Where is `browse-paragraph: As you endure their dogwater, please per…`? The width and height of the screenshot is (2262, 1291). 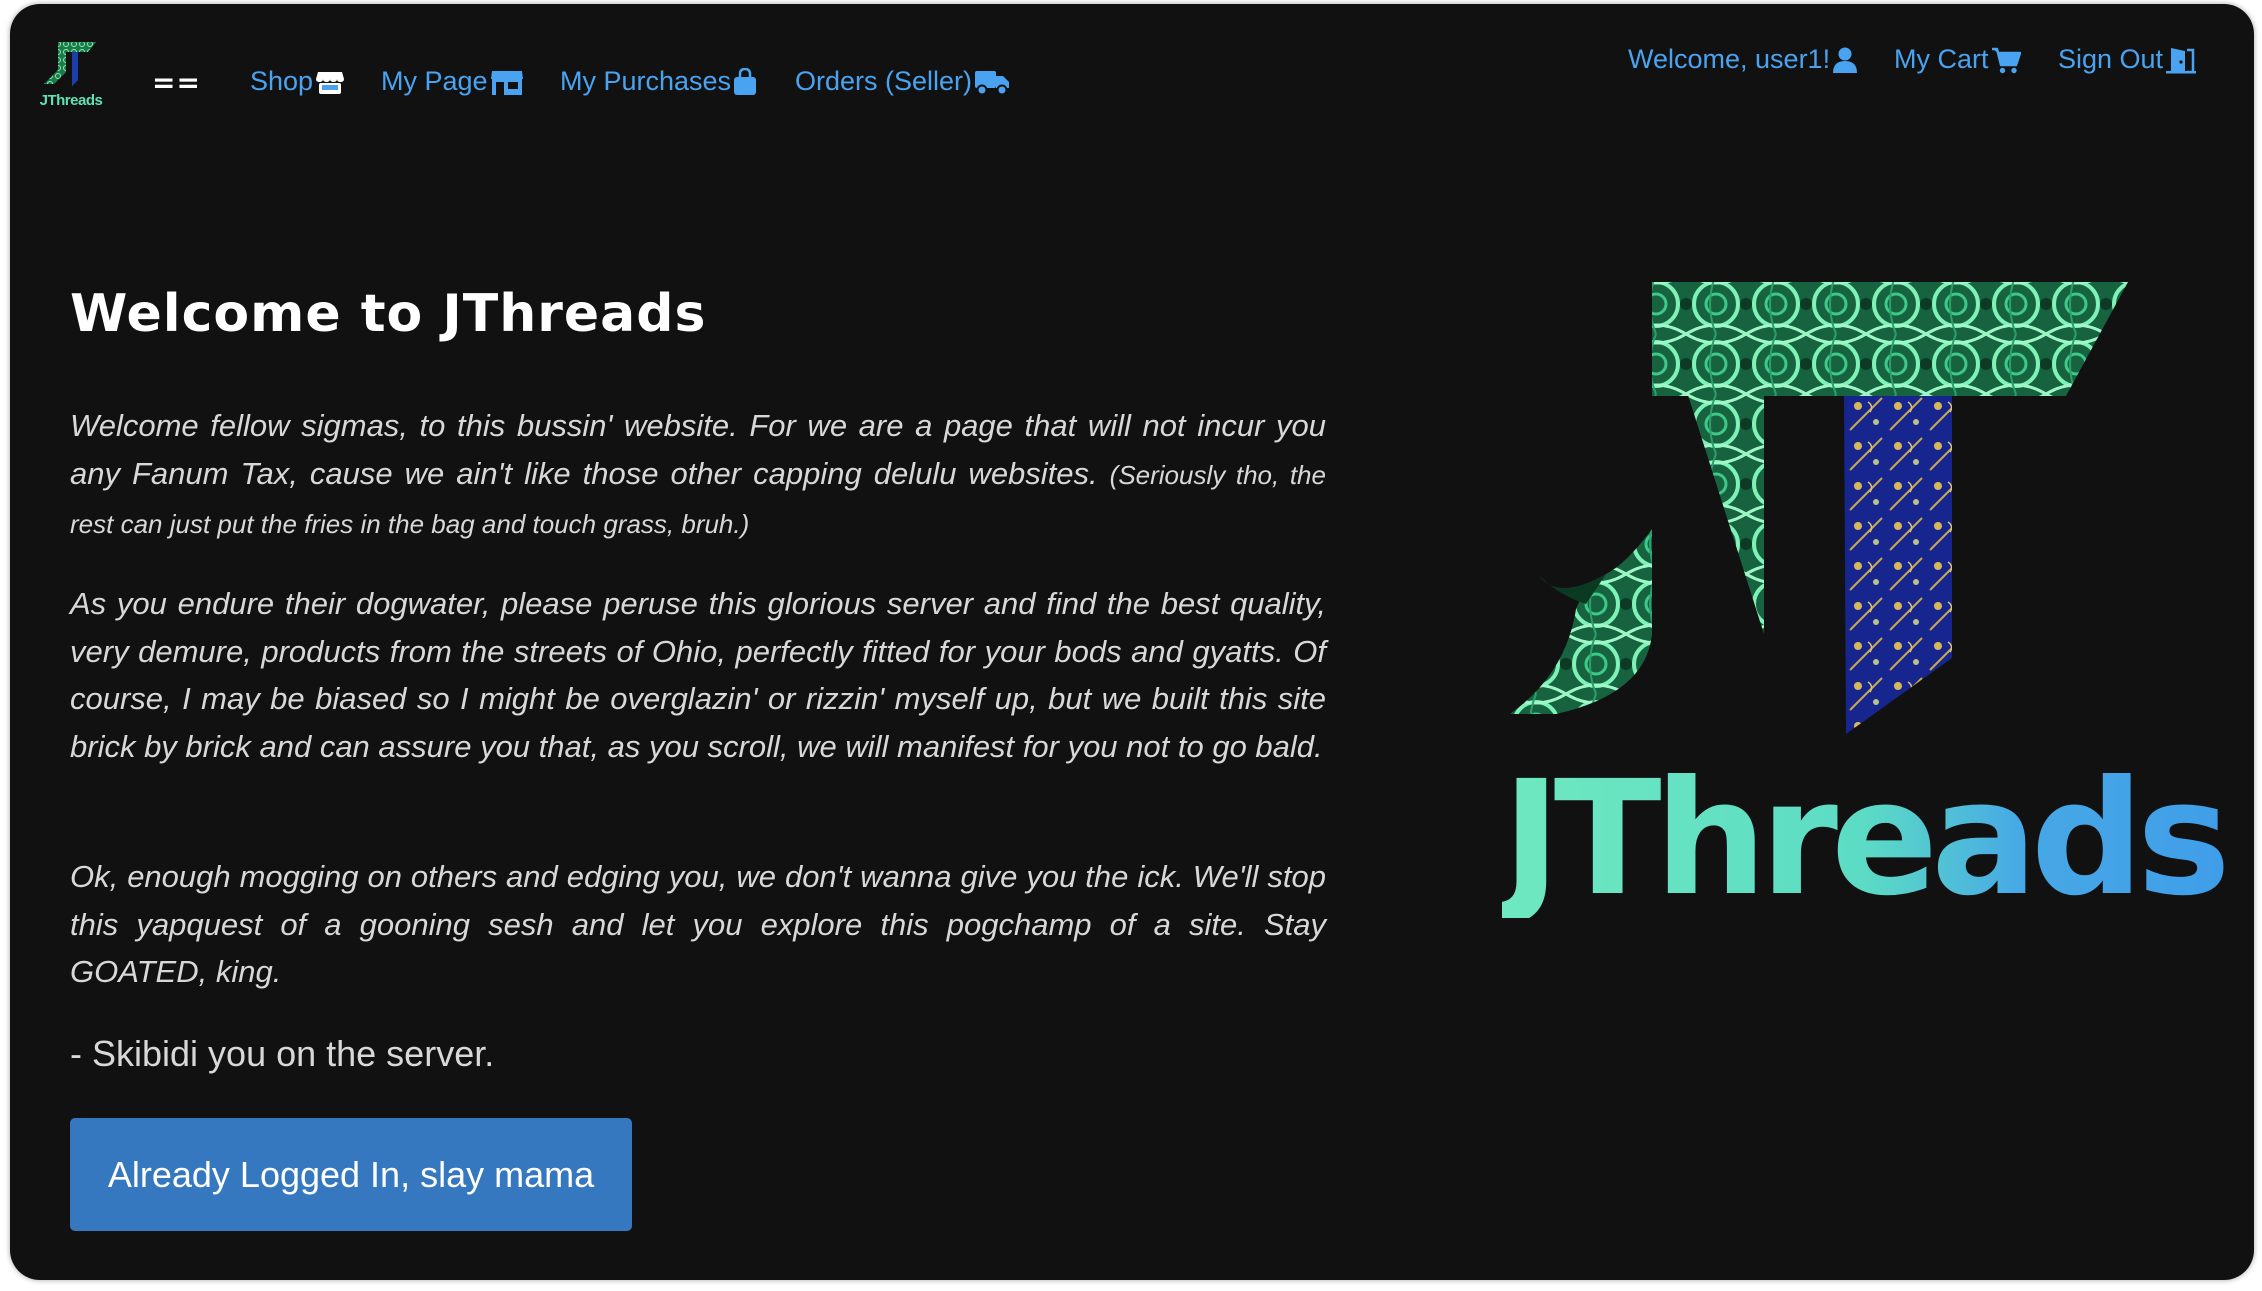
browse-paragraph: As you endure their dogwater, please per… is located at coordinates (698, 675).